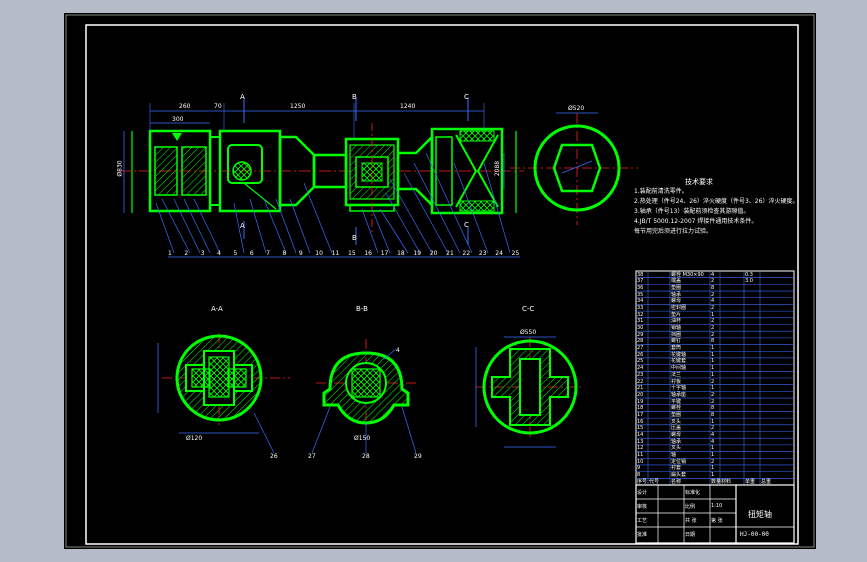 This screenshot has width=867, height=562. I want to click on part-number-label: 4, so click(219, 253).